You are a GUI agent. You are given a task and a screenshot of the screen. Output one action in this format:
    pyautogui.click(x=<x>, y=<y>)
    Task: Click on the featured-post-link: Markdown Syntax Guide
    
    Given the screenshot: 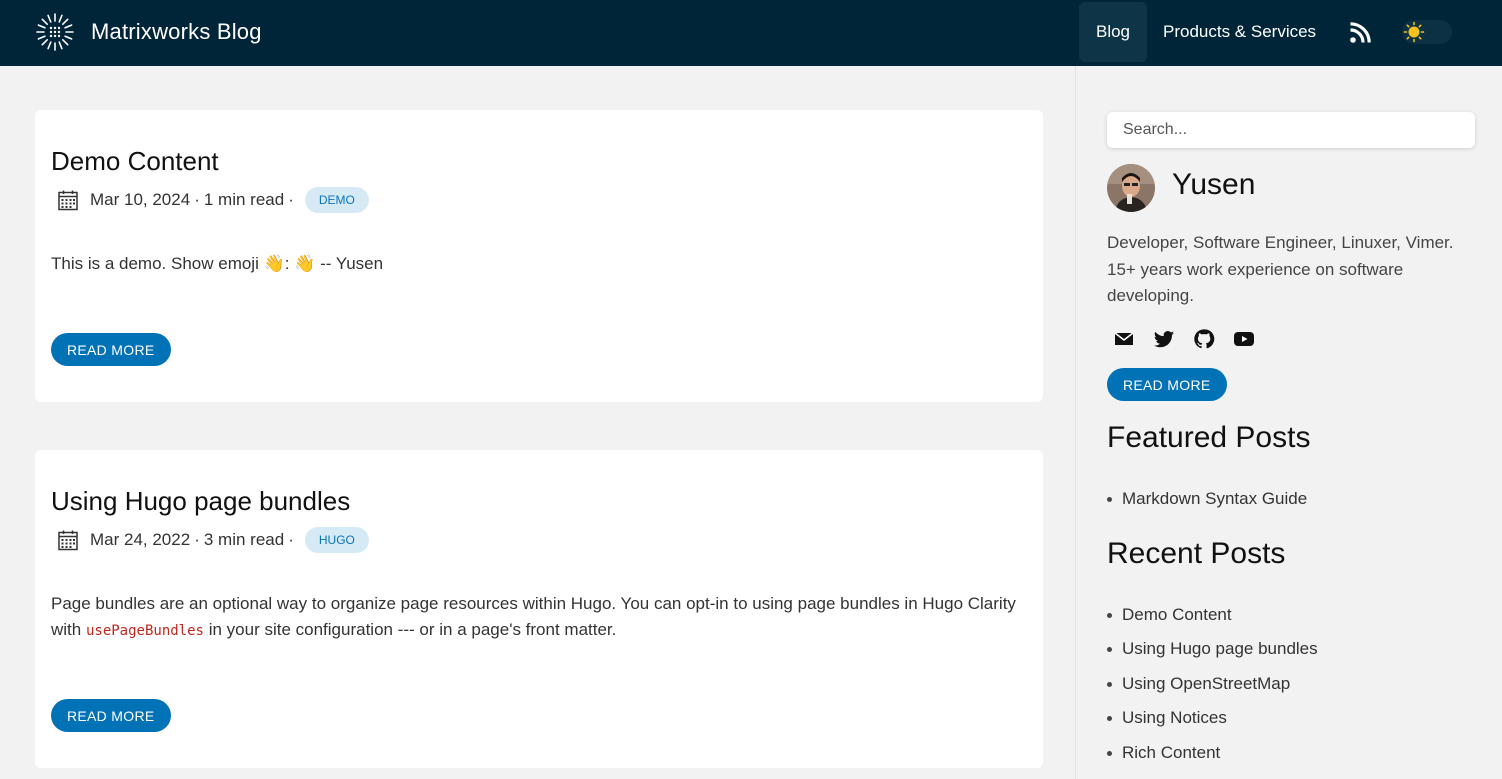 What is the action you would take?
    pyautogui.click(x=1207, y=504)
    